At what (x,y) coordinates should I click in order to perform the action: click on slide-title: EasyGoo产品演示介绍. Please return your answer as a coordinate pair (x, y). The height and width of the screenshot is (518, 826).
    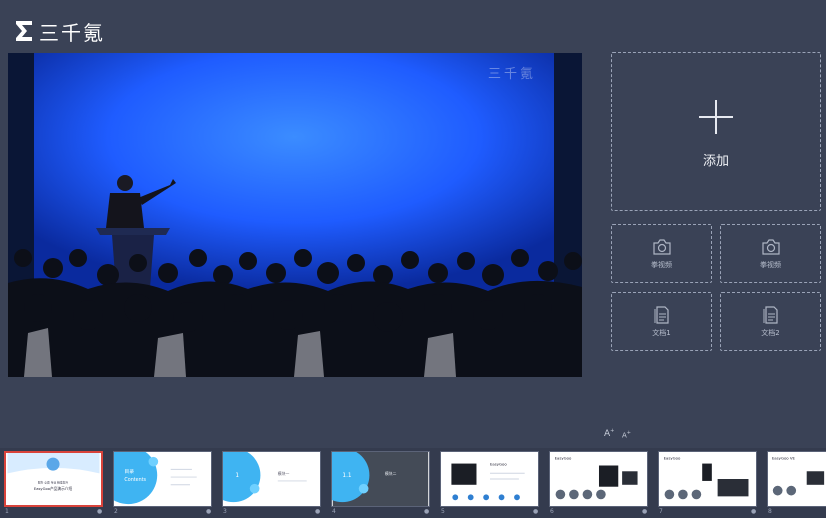
    Looking at the image, I should click on (53, 488).